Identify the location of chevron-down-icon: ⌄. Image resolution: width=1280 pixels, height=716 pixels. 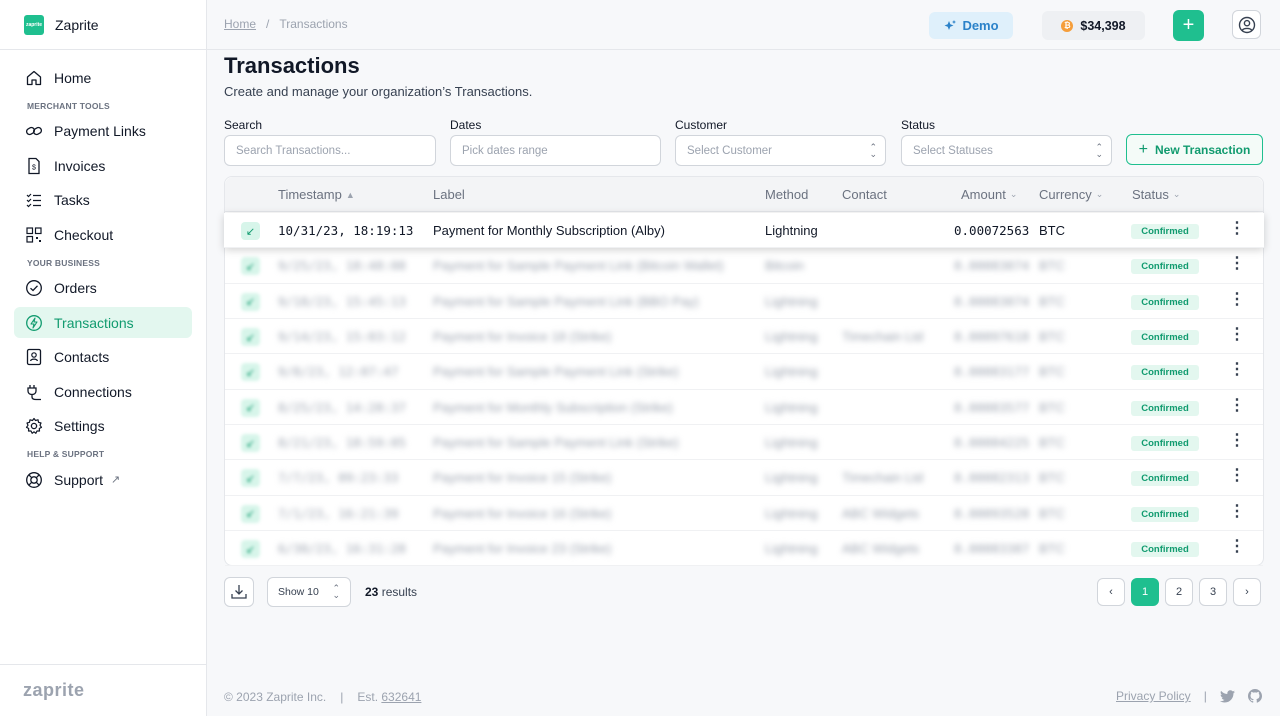
(1013, 194).